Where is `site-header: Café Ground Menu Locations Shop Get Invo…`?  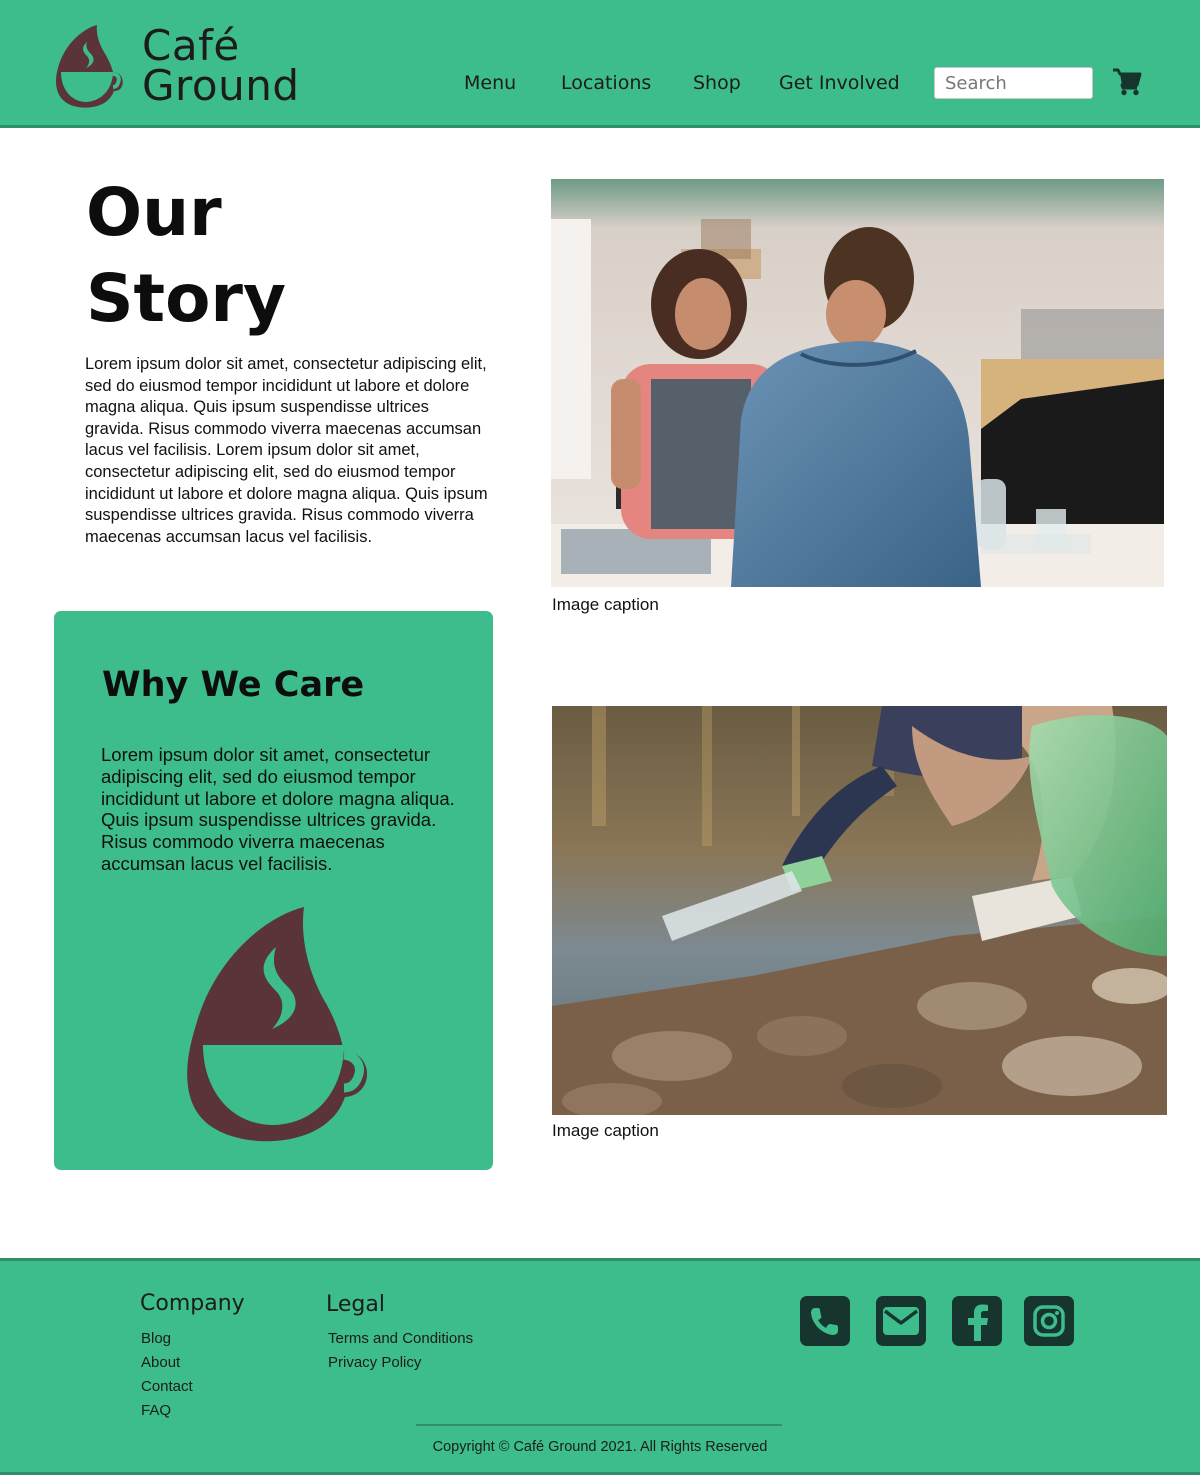
site-header: Café Ground Menu Locations Shop Get Invo… is located at coordinates (600, 64).